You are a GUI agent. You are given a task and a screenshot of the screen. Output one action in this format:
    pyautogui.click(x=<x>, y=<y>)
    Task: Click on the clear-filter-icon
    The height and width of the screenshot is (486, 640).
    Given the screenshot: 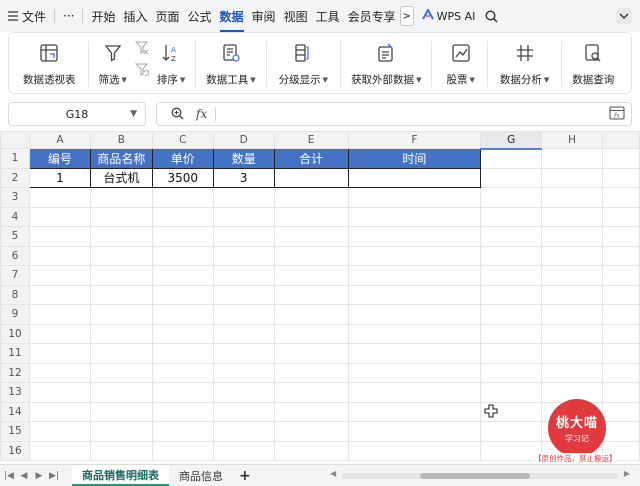 What is the action you would take?
    pyautogui.click(x=141, y=48)
    